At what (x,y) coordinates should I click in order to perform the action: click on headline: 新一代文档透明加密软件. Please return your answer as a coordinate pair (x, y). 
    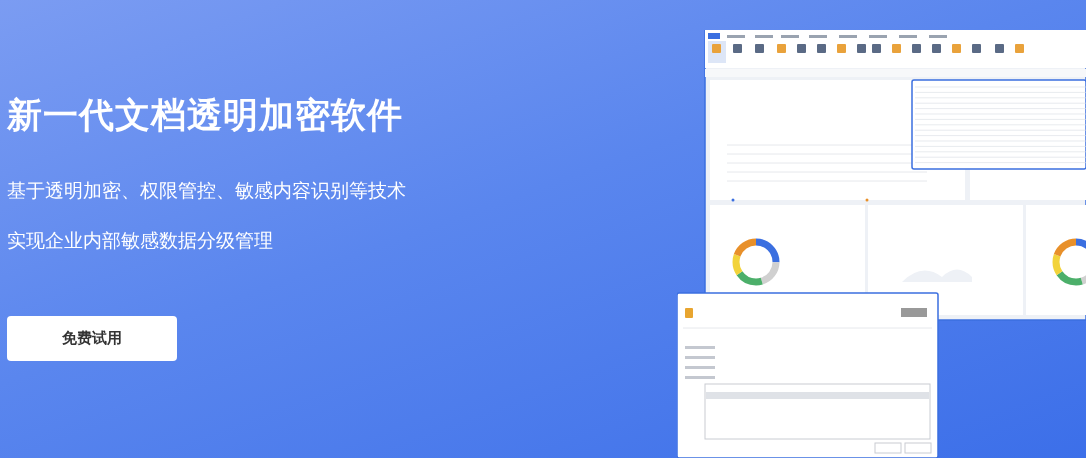
    Looking at the image, I should click on (205, 115).